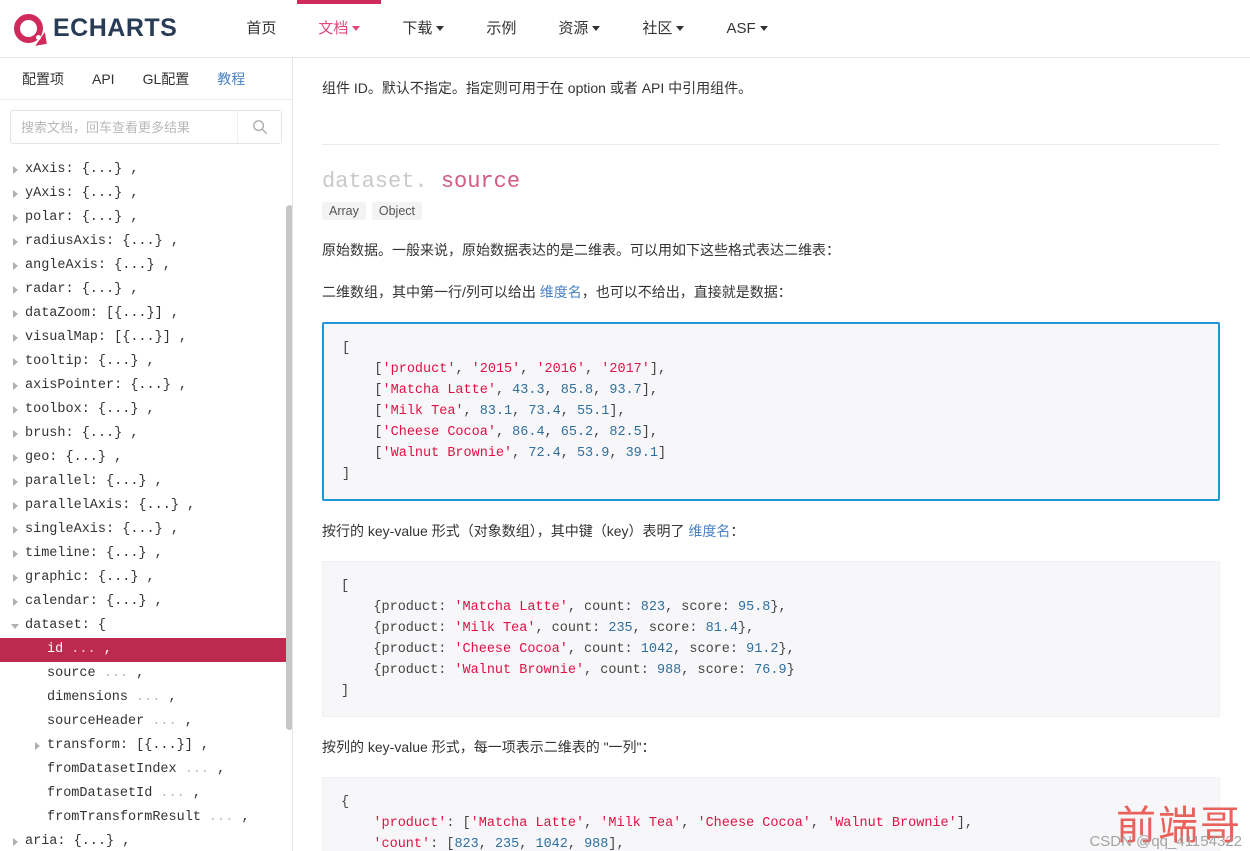 This screenshot has height=851, width=1250. Describe the element at coordinates (124, 127) in the screenshot. I see `search-input` at that location.